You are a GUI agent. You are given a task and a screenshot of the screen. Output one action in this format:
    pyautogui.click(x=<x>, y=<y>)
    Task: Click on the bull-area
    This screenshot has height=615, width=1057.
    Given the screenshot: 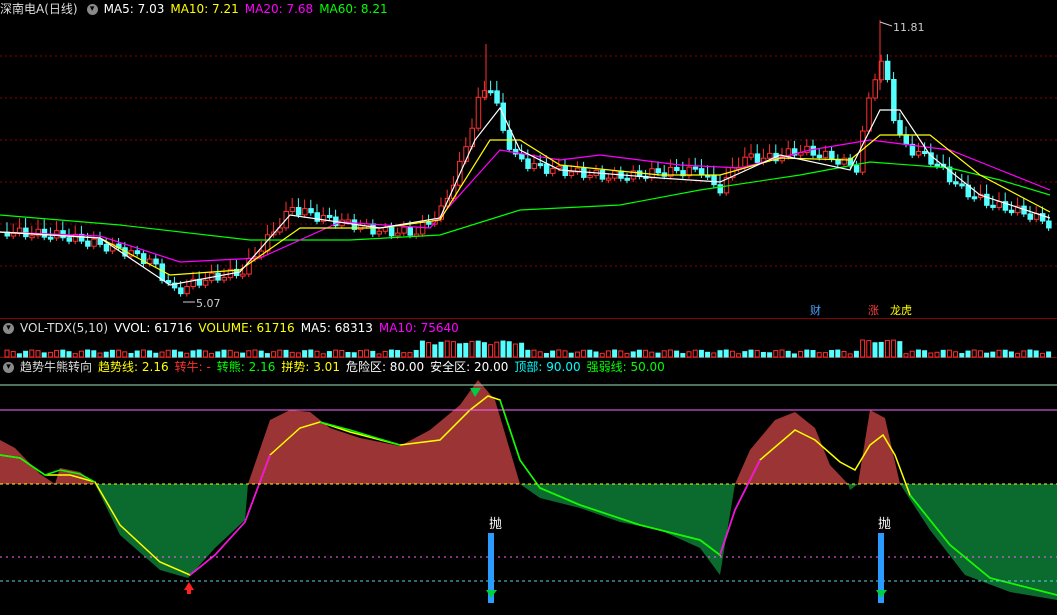 What is the action you would take?
    pyautogui.click(x=450, y=432)
    